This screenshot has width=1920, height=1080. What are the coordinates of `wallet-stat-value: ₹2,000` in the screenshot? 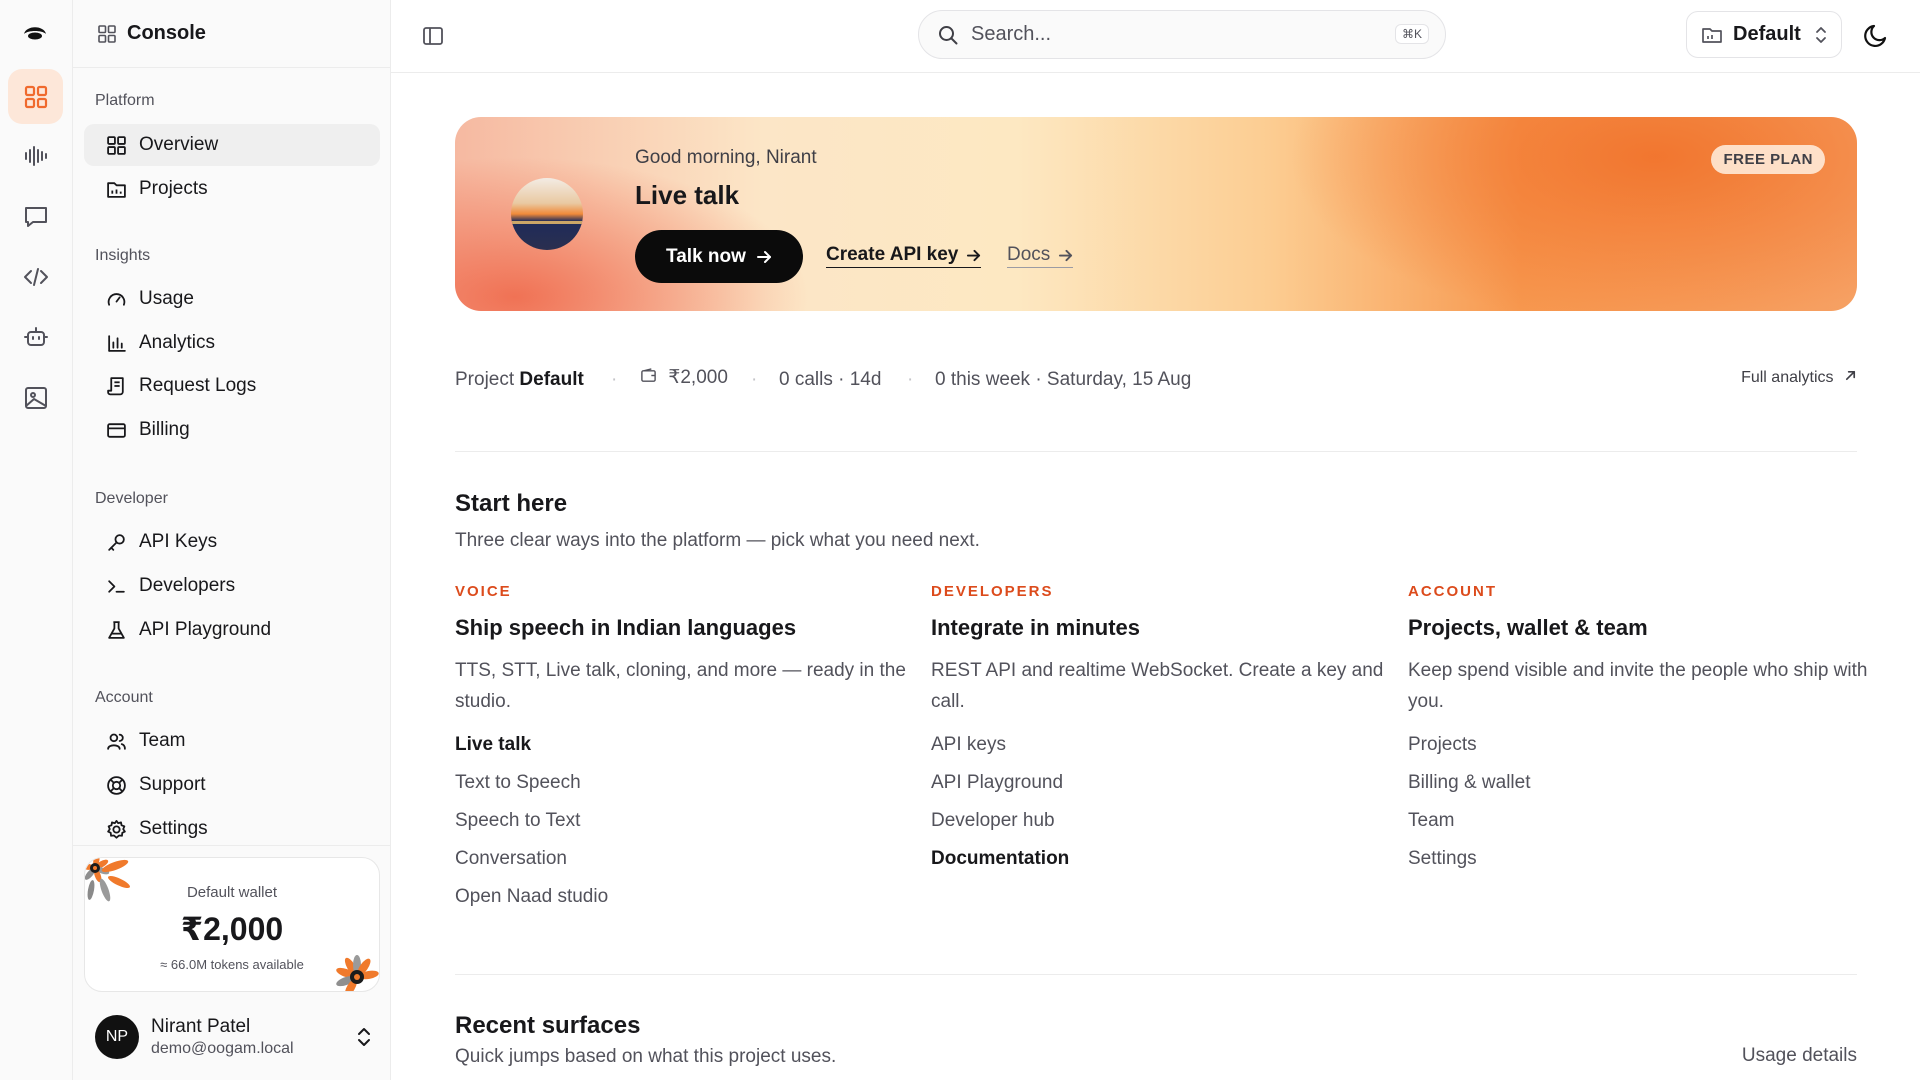 It's located at (698, 377).